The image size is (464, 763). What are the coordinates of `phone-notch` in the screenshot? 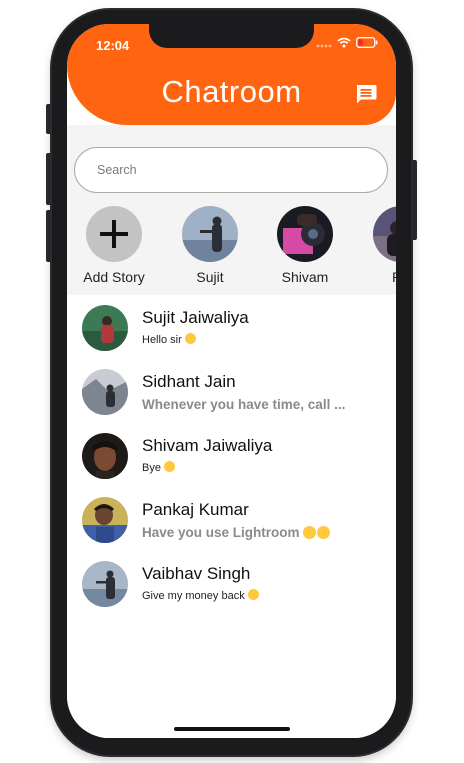 It's located at (231, 36).